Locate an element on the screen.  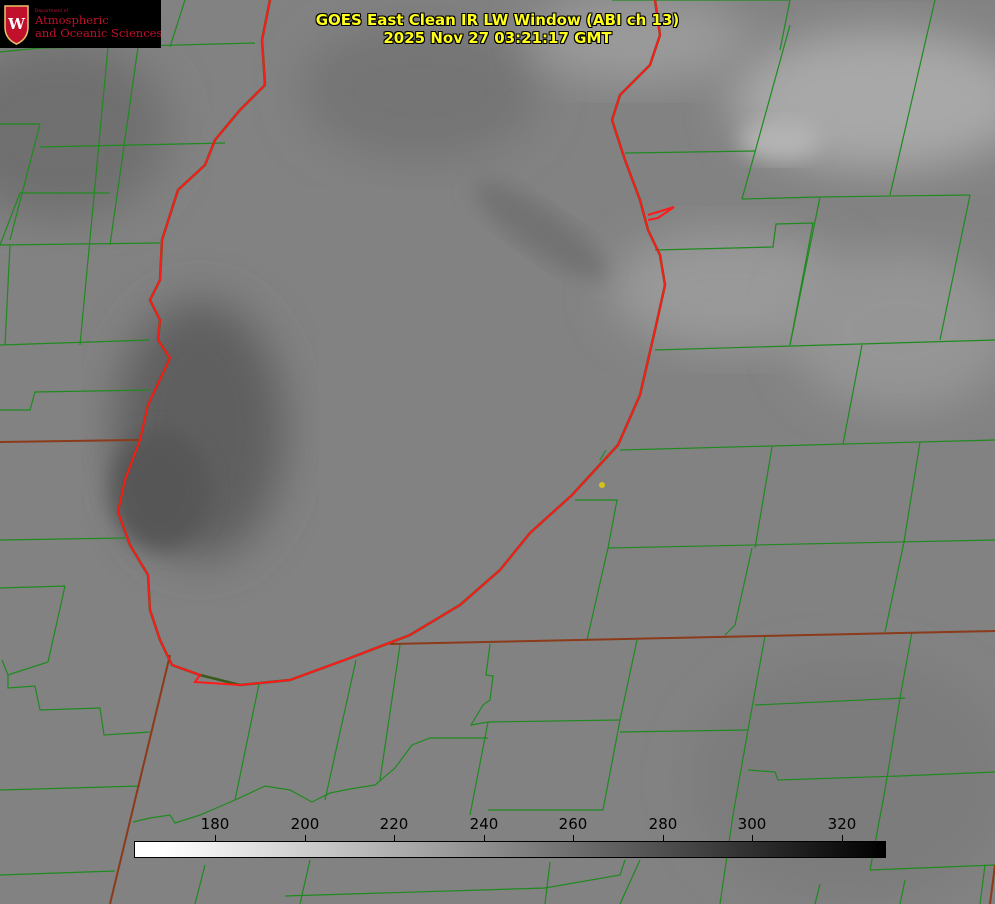
colorbar is located at coordinates (510, 849).